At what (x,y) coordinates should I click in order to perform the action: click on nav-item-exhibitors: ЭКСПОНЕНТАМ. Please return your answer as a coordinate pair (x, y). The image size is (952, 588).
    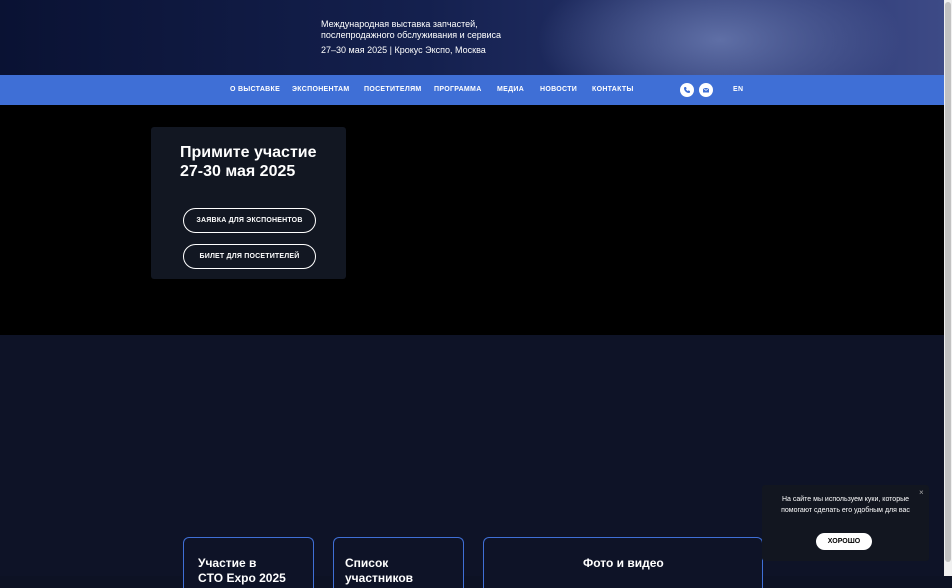
    Looking at the image, I should click on (321, 89).